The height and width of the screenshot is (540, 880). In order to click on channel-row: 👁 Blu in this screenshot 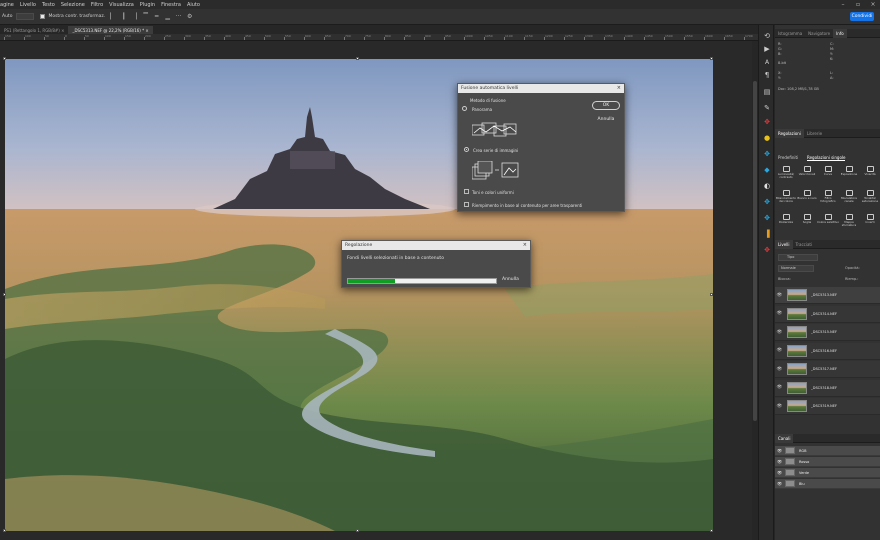, I will do `click(827, 484)`.